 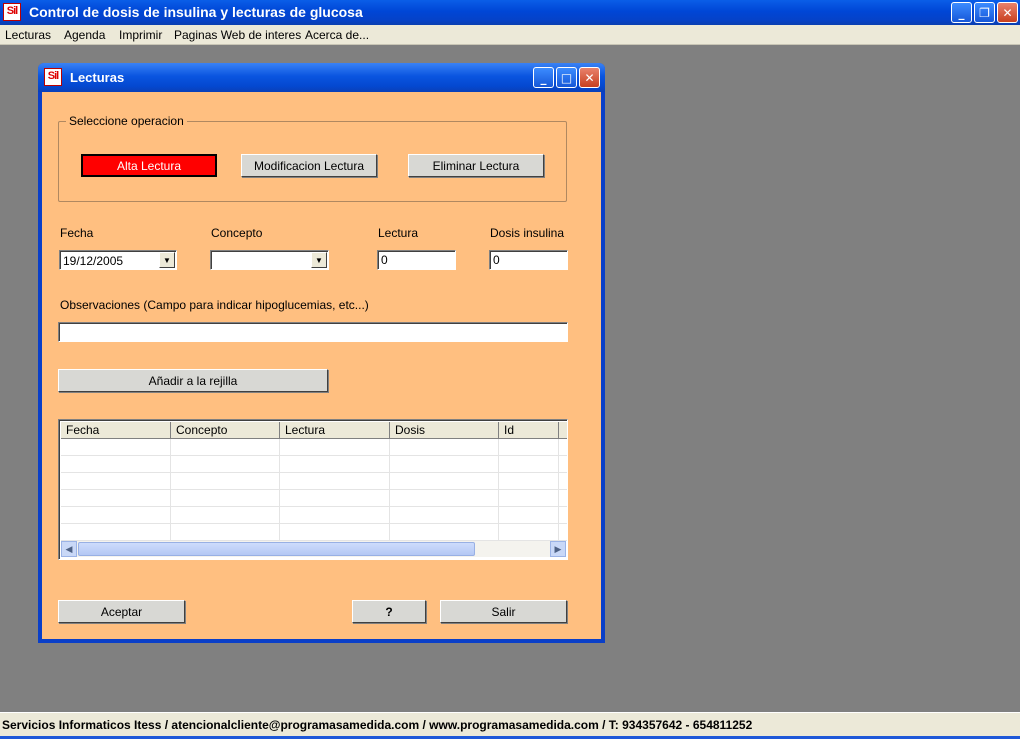 I want to click on window-maximize-button: □, so click(x=566, y=77).